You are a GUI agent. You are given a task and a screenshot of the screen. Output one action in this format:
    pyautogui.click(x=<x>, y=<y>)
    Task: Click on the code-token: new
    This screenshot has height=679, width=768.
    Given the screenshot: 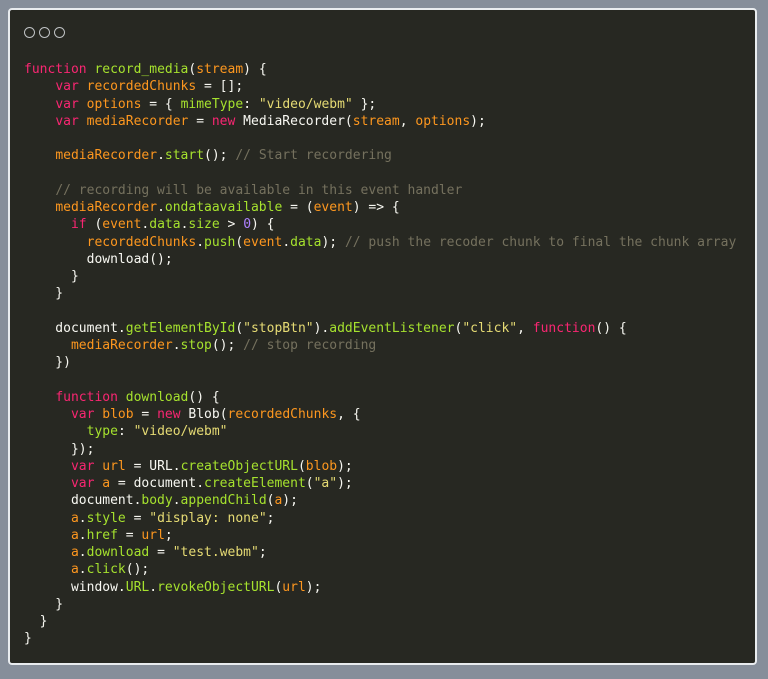 What is the action you would take?
    pyautogui.click(x=223, y=121)
    